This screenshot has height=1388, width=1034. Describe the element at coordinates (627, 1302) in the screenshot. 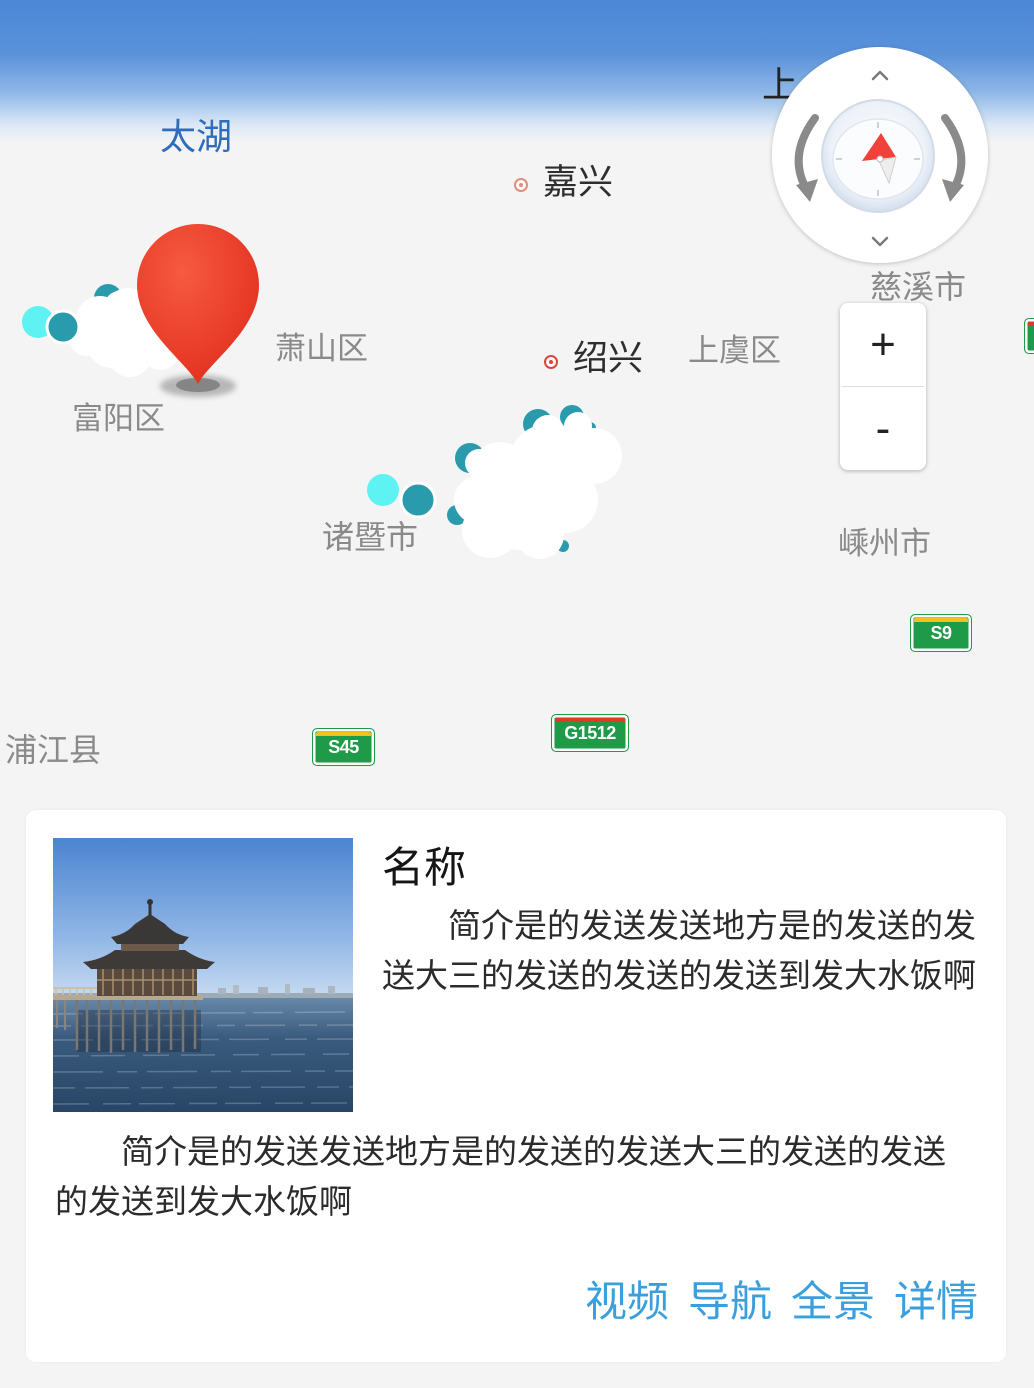

I see `video-button: 视频` at that location.